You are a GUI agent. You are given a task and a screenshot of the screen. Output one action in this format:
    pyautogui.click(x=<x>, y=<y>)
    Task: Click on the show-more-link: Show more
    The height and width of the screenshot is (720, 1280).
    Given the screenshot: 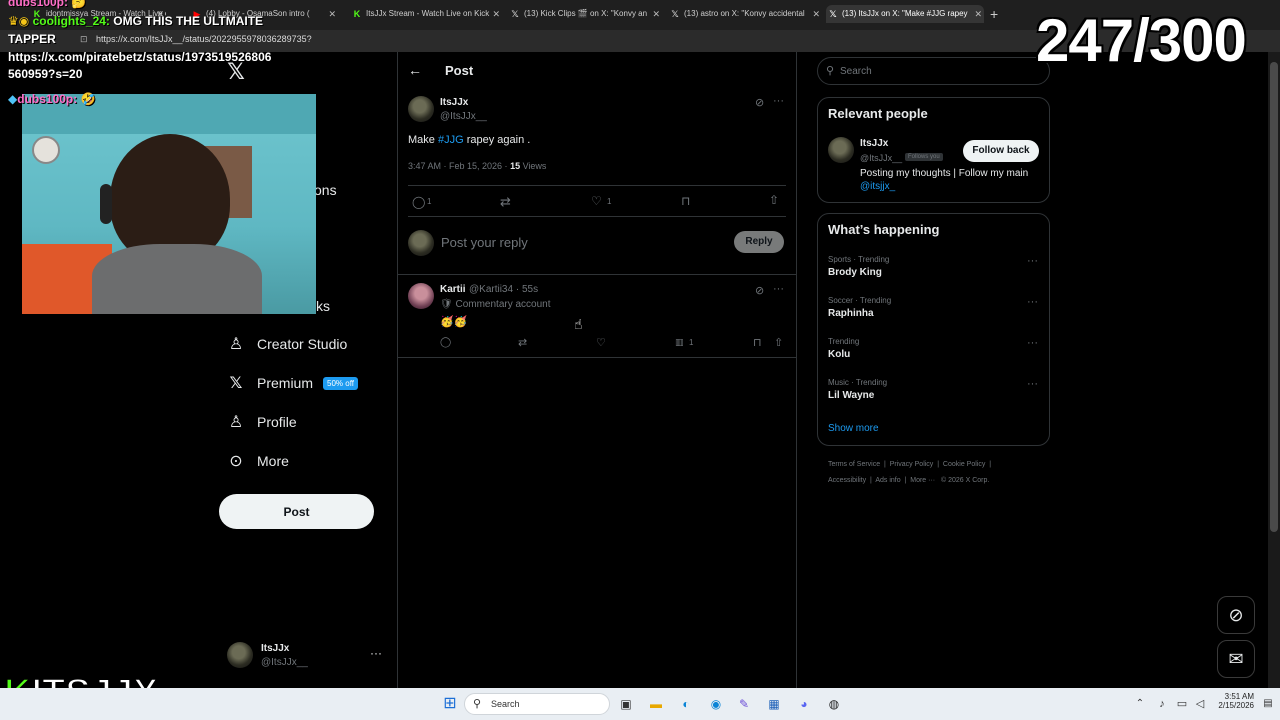 What is the action you would take?
    pyautogui.click(x=853, y=428)
    